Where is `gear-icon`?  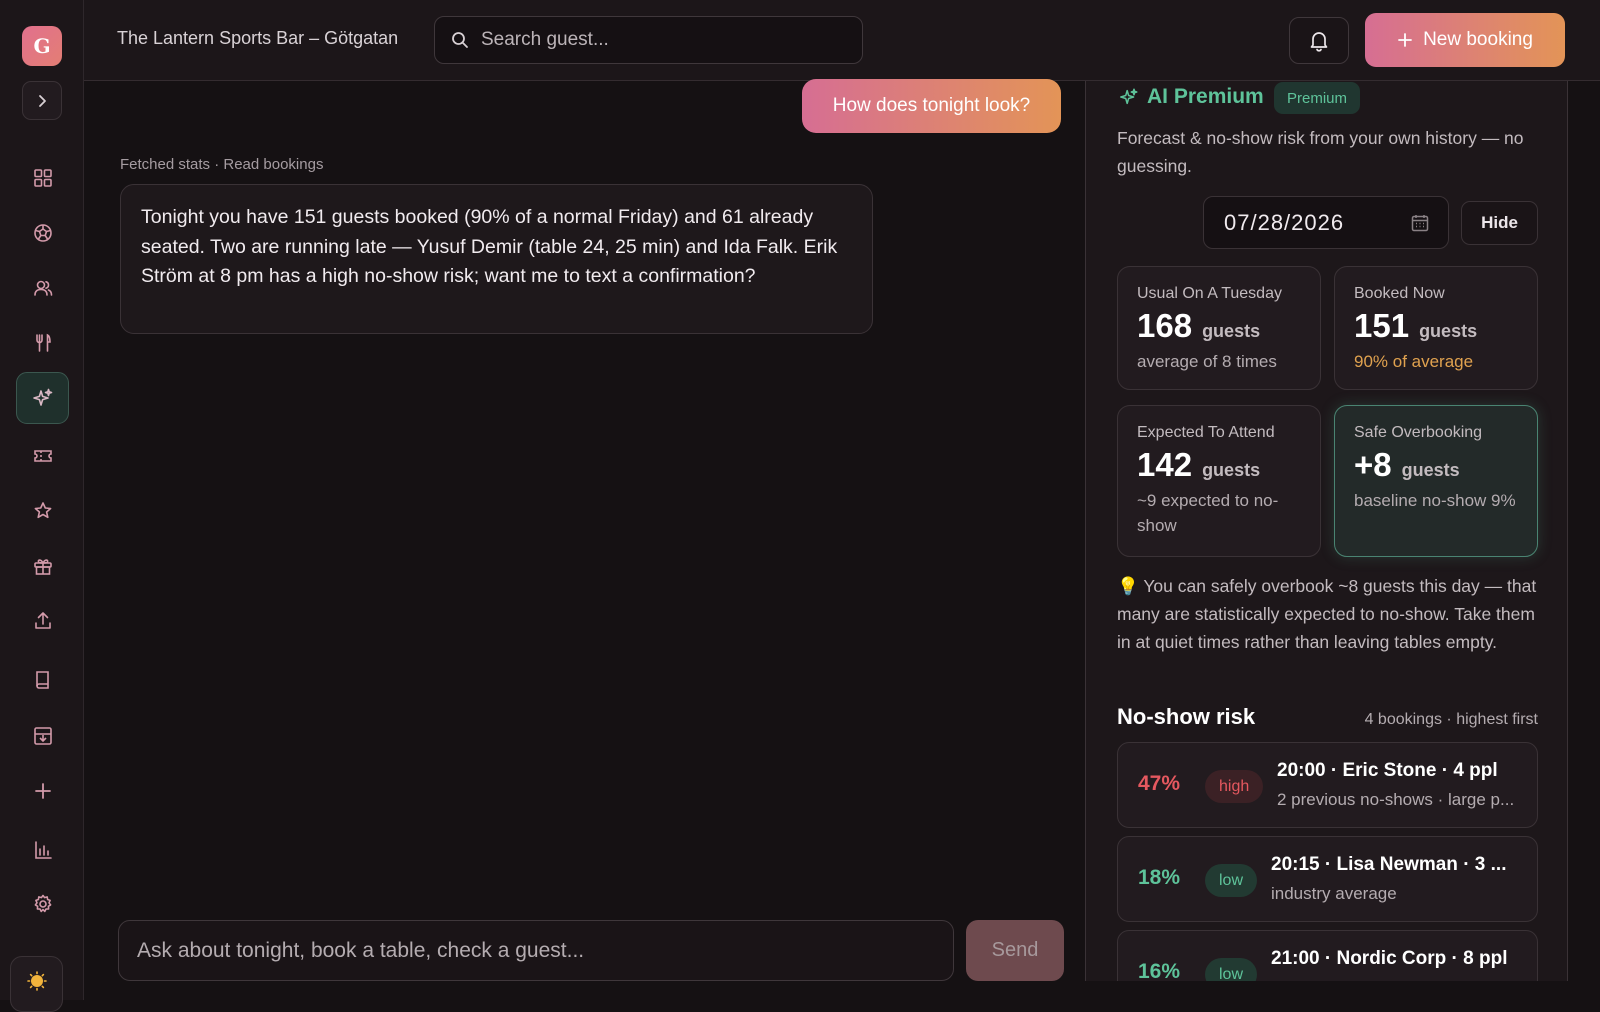
gear-icon is located at coordinates (42, 903).